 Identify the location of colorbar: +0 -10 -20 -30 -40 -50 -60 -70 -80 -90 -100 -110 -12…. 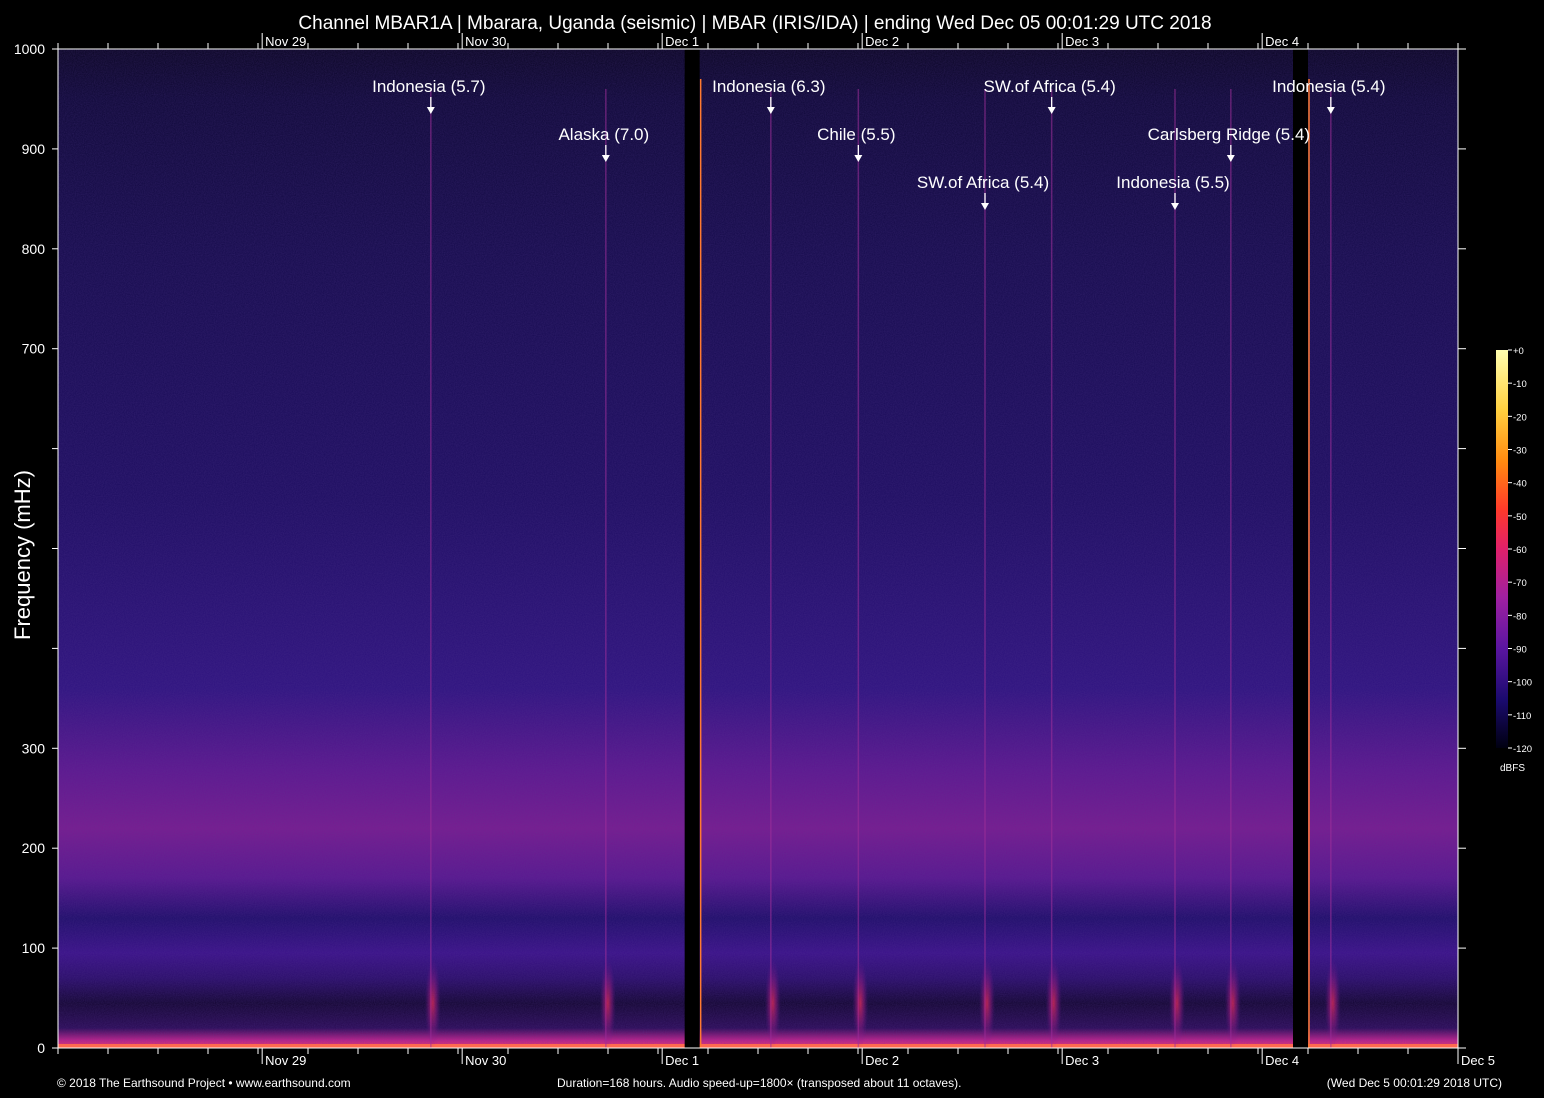
(1514, 560).